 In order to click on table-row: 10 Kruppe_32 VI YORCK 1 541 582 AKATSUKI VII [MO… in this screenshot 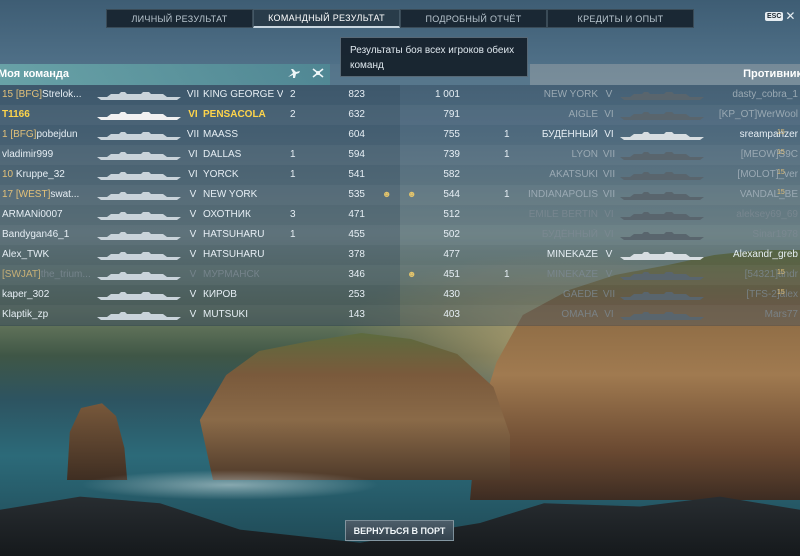, I will do `click(400, 175)`.